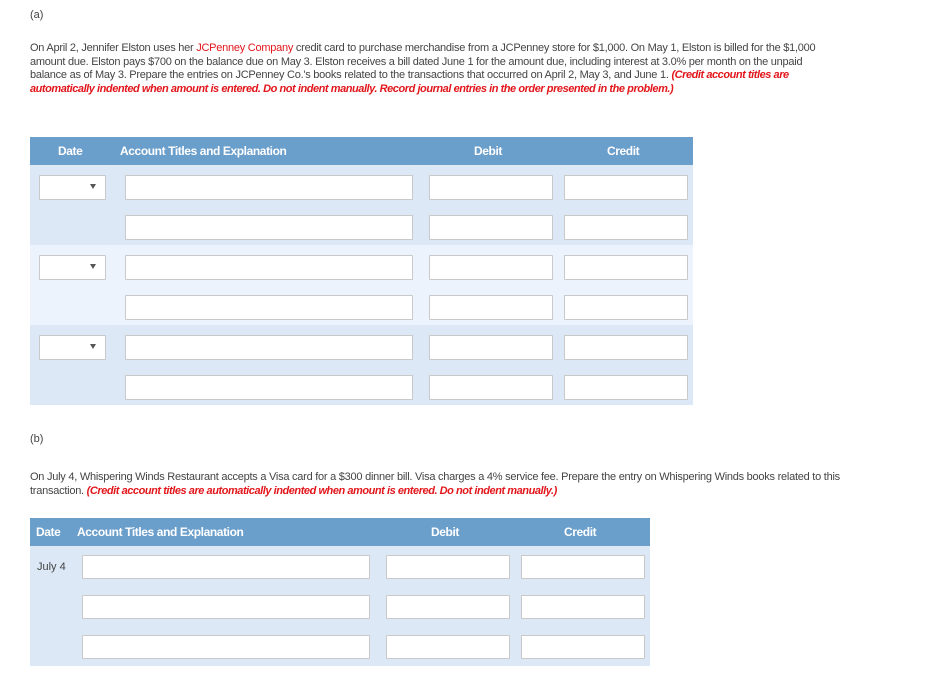  I want to click on journal-entry-group: July 4, so click(340, 606).